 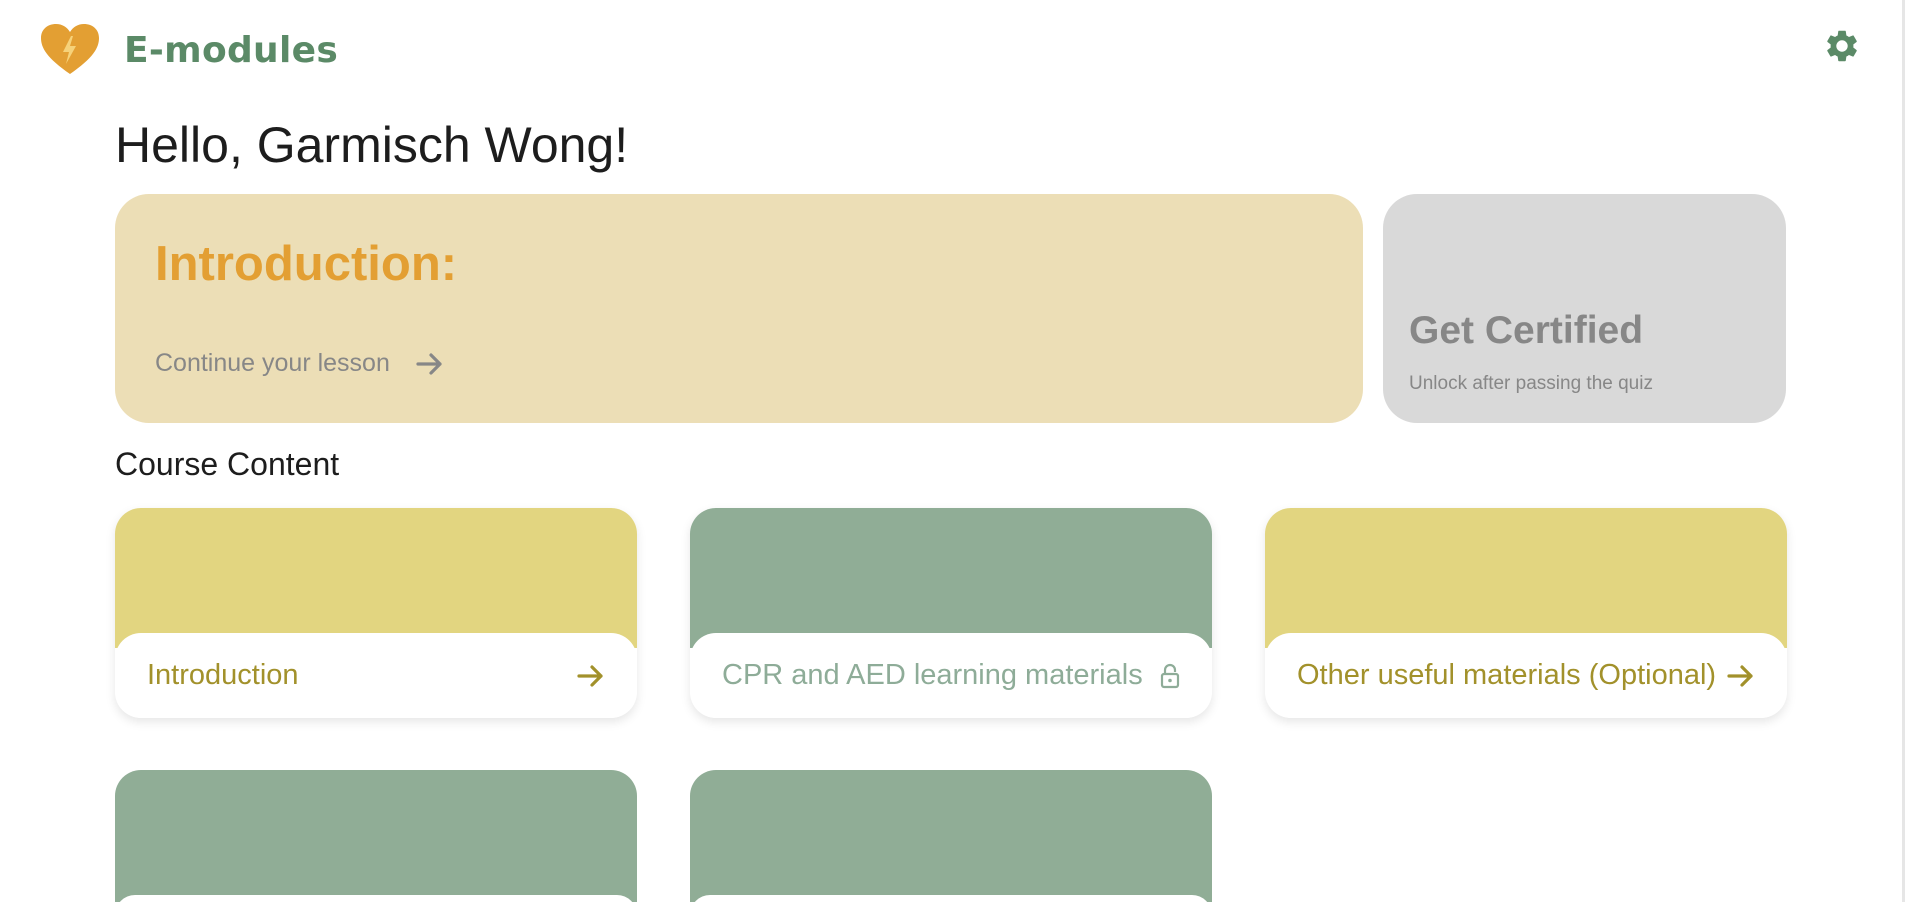 I want to click on course-content-heading: Course Content, so click(x=227, y=464).